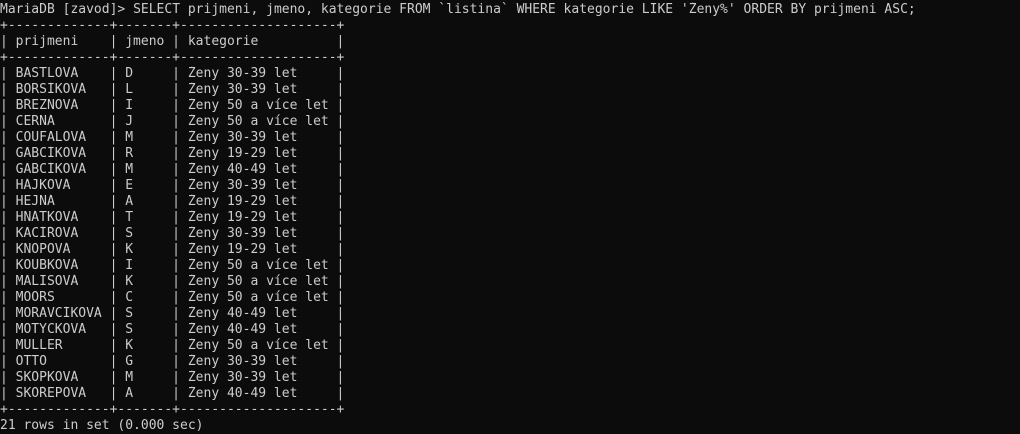  What do you see at coordinates (172, 185) in the screenshot?
I see `table-row: | HÁJKOVÁ | E | Ženy 30-39 let |` at bounding box center [172, 185].